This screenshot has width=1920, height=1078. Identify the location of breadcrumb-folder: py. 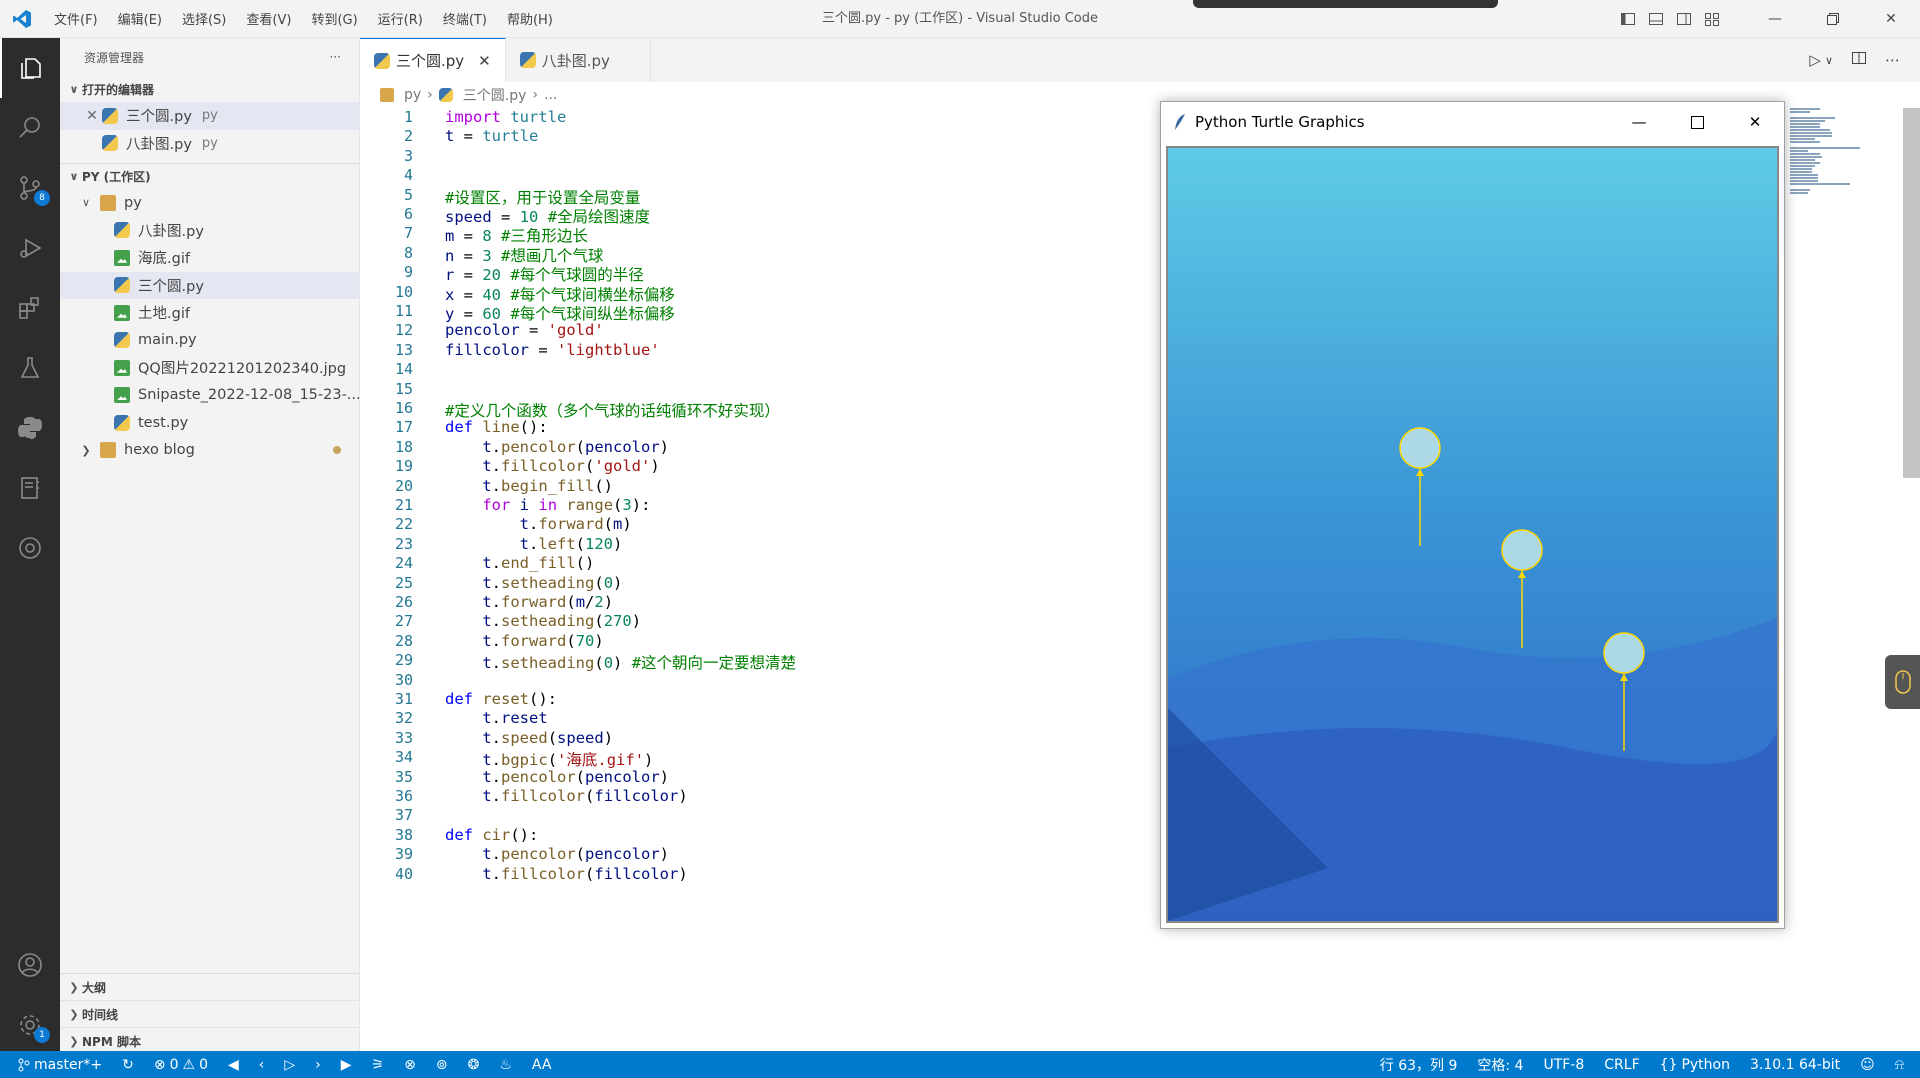
(412, 95).